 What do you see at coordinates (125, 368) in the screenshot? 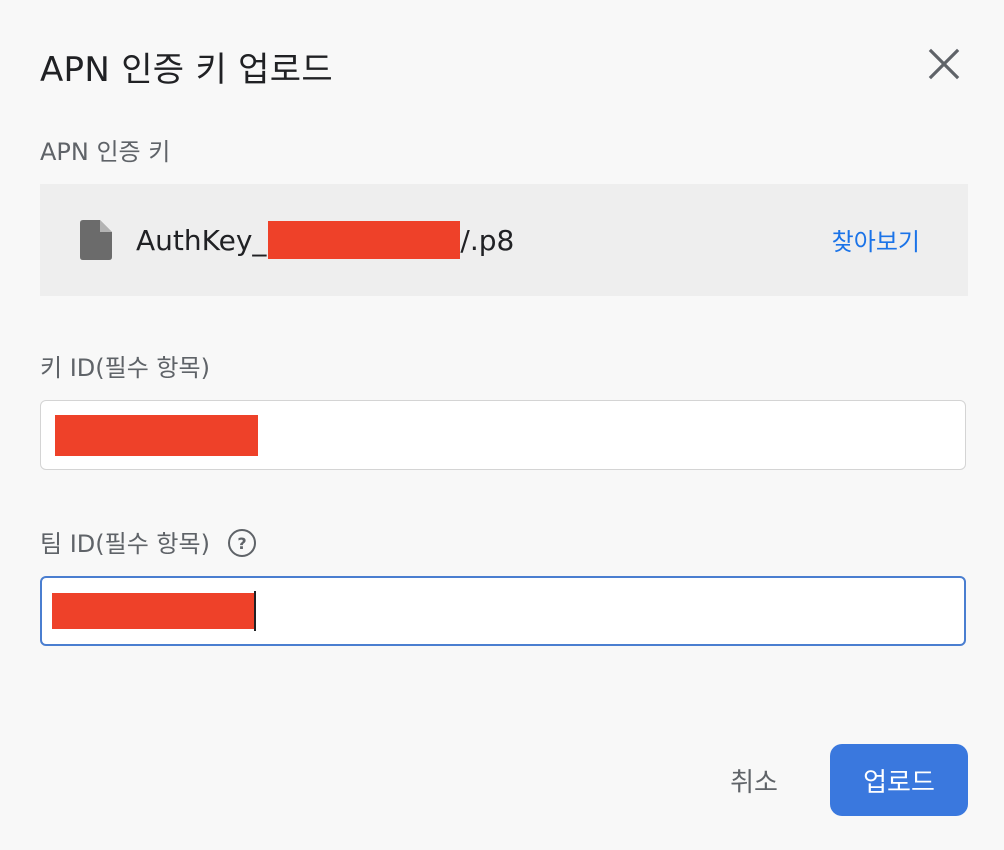
I see `key-id-label: 키 ID(필수 항목)` at bounding box center [125, 368].